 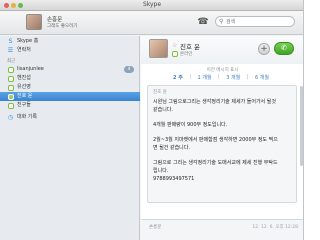 I want to click on contact-label: lisanjunlee, so click(x=30, y=69).